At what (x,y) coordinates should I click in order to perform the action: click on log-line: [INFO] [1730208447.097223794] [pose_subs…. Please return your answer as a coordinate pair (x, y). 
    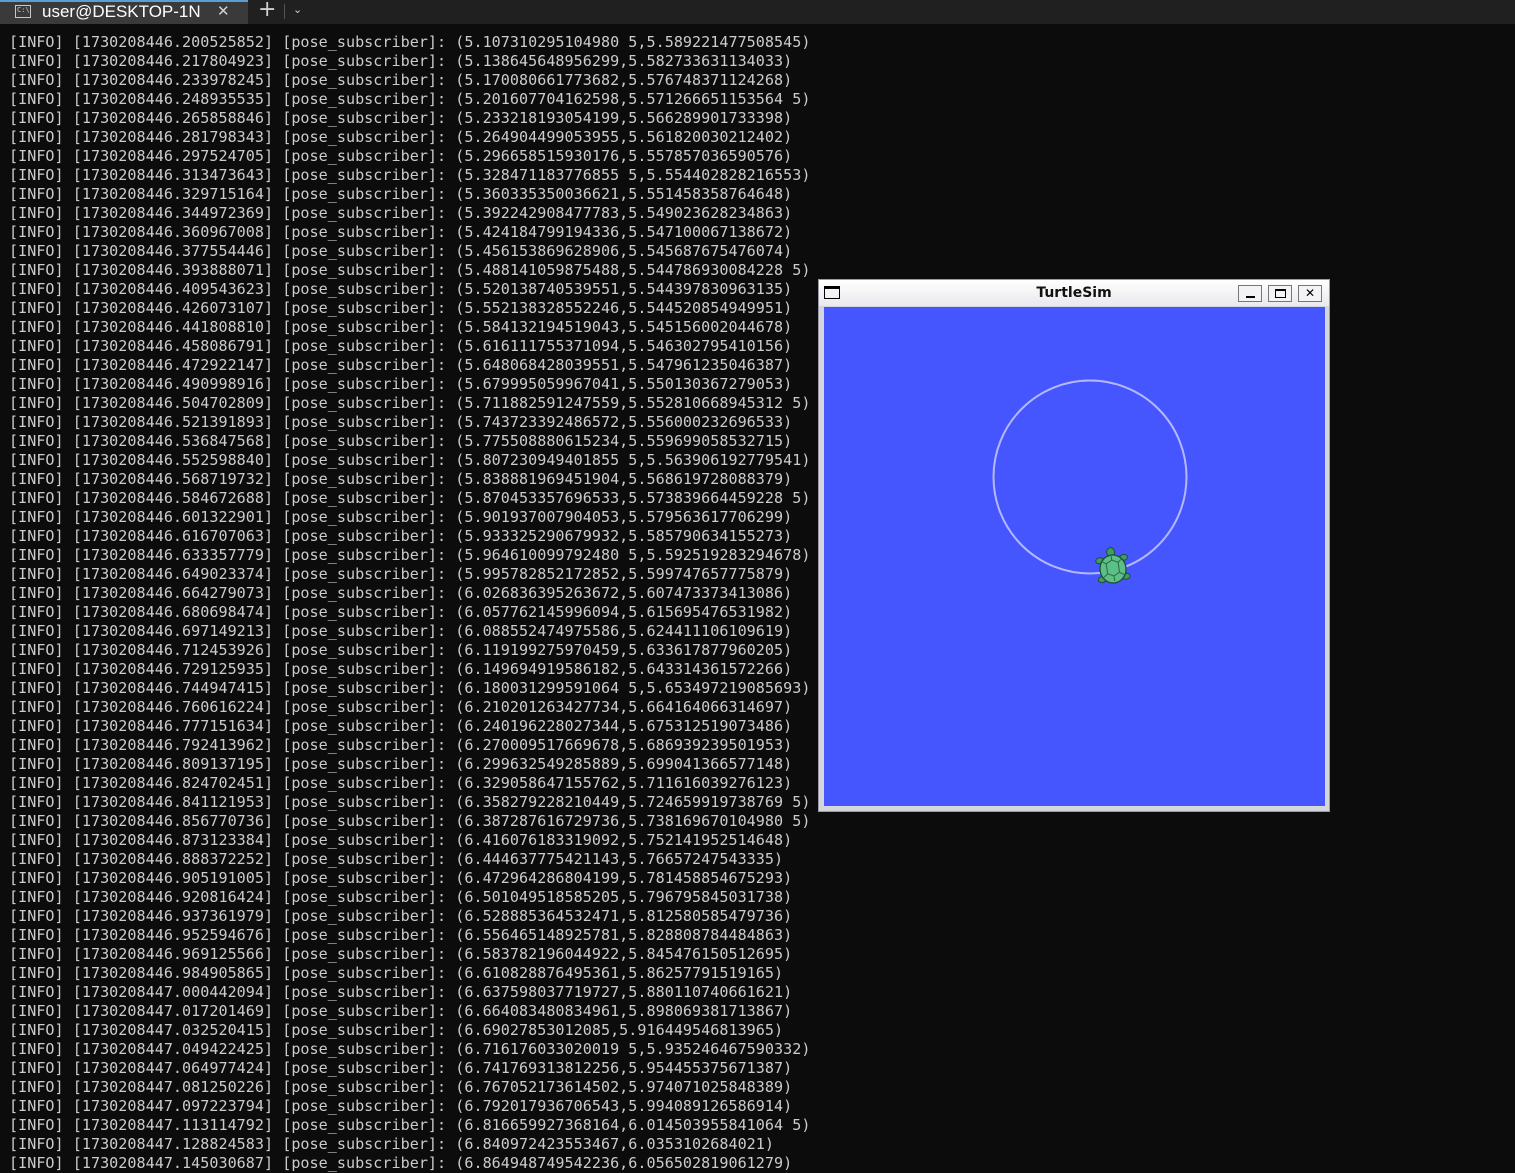
    Looking at the image, I should click on (401, 1106).